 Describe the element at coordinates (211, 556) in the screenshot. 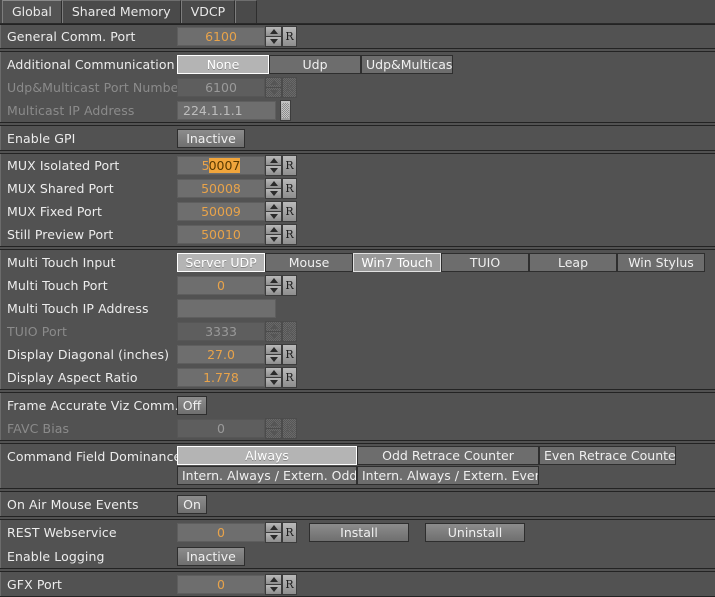

I see `enable-logging-toggle: Inactive` at that location.